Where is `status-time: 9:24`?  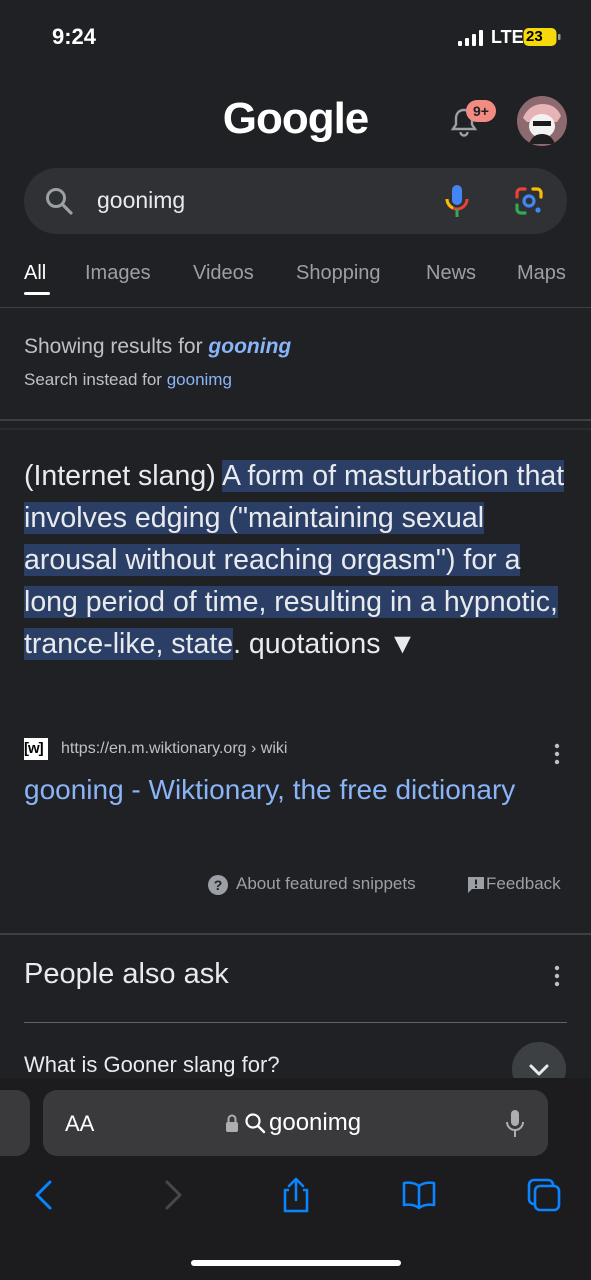 status-time: 9:24 is located at coordinates (74, 36).